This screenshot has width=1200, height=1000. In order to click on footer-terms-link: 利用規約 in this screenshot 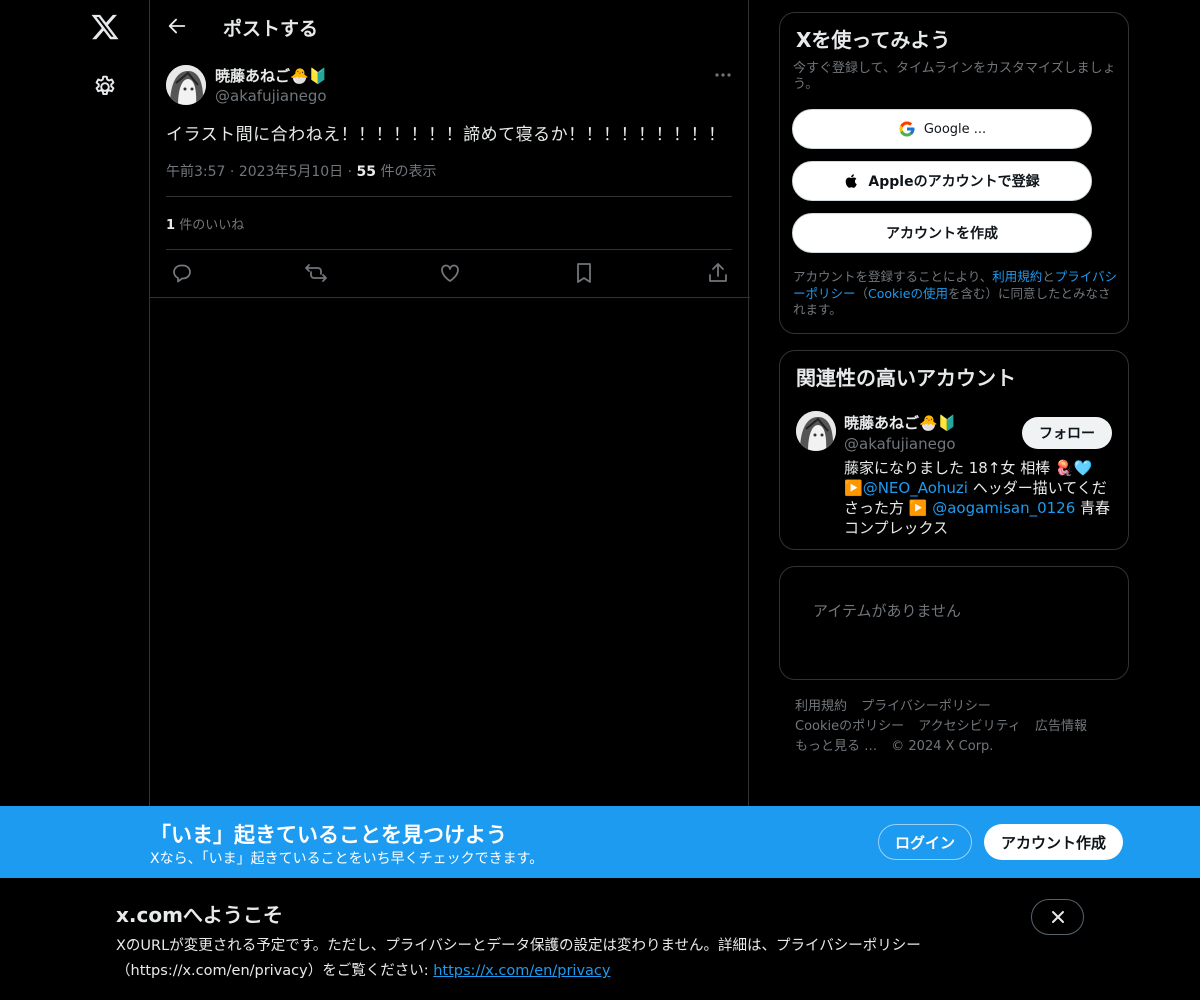, I will do `click(821, 706)`.